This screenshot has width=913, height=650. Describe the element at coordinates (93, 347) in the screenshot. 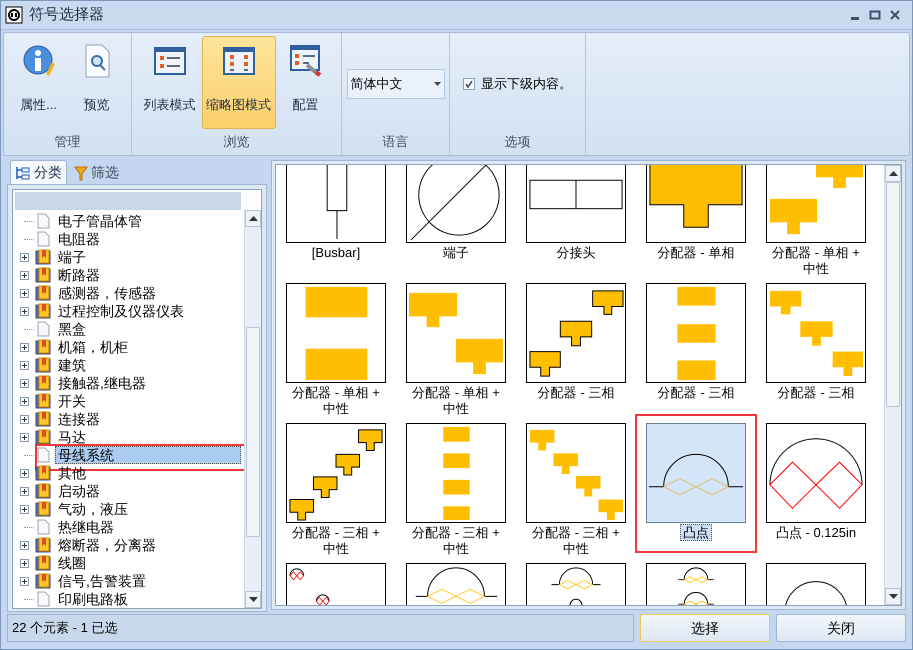

I see `tree-item: 机箱，机柜` at that location.